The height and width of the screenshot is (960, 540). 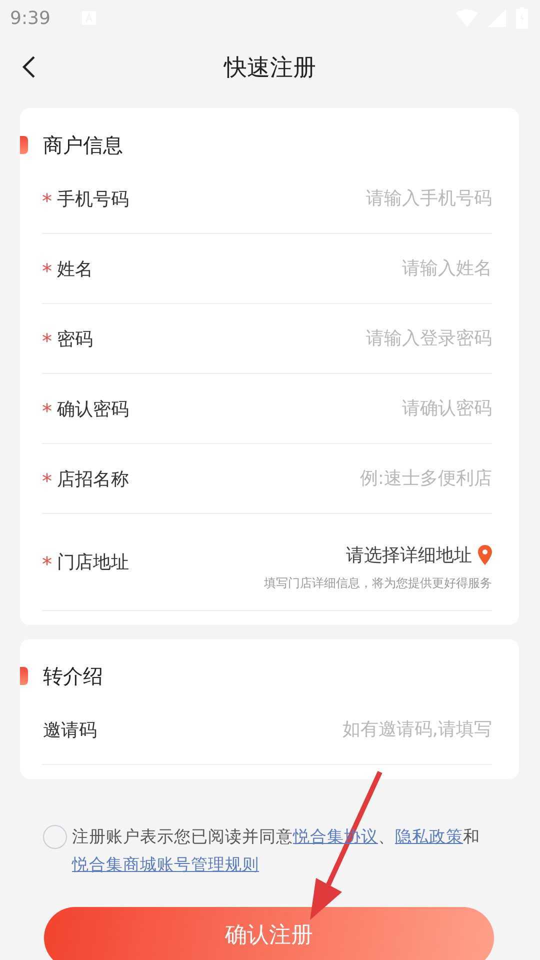 I want to click on page-title: 快速注册, so click(x=270, y=68).